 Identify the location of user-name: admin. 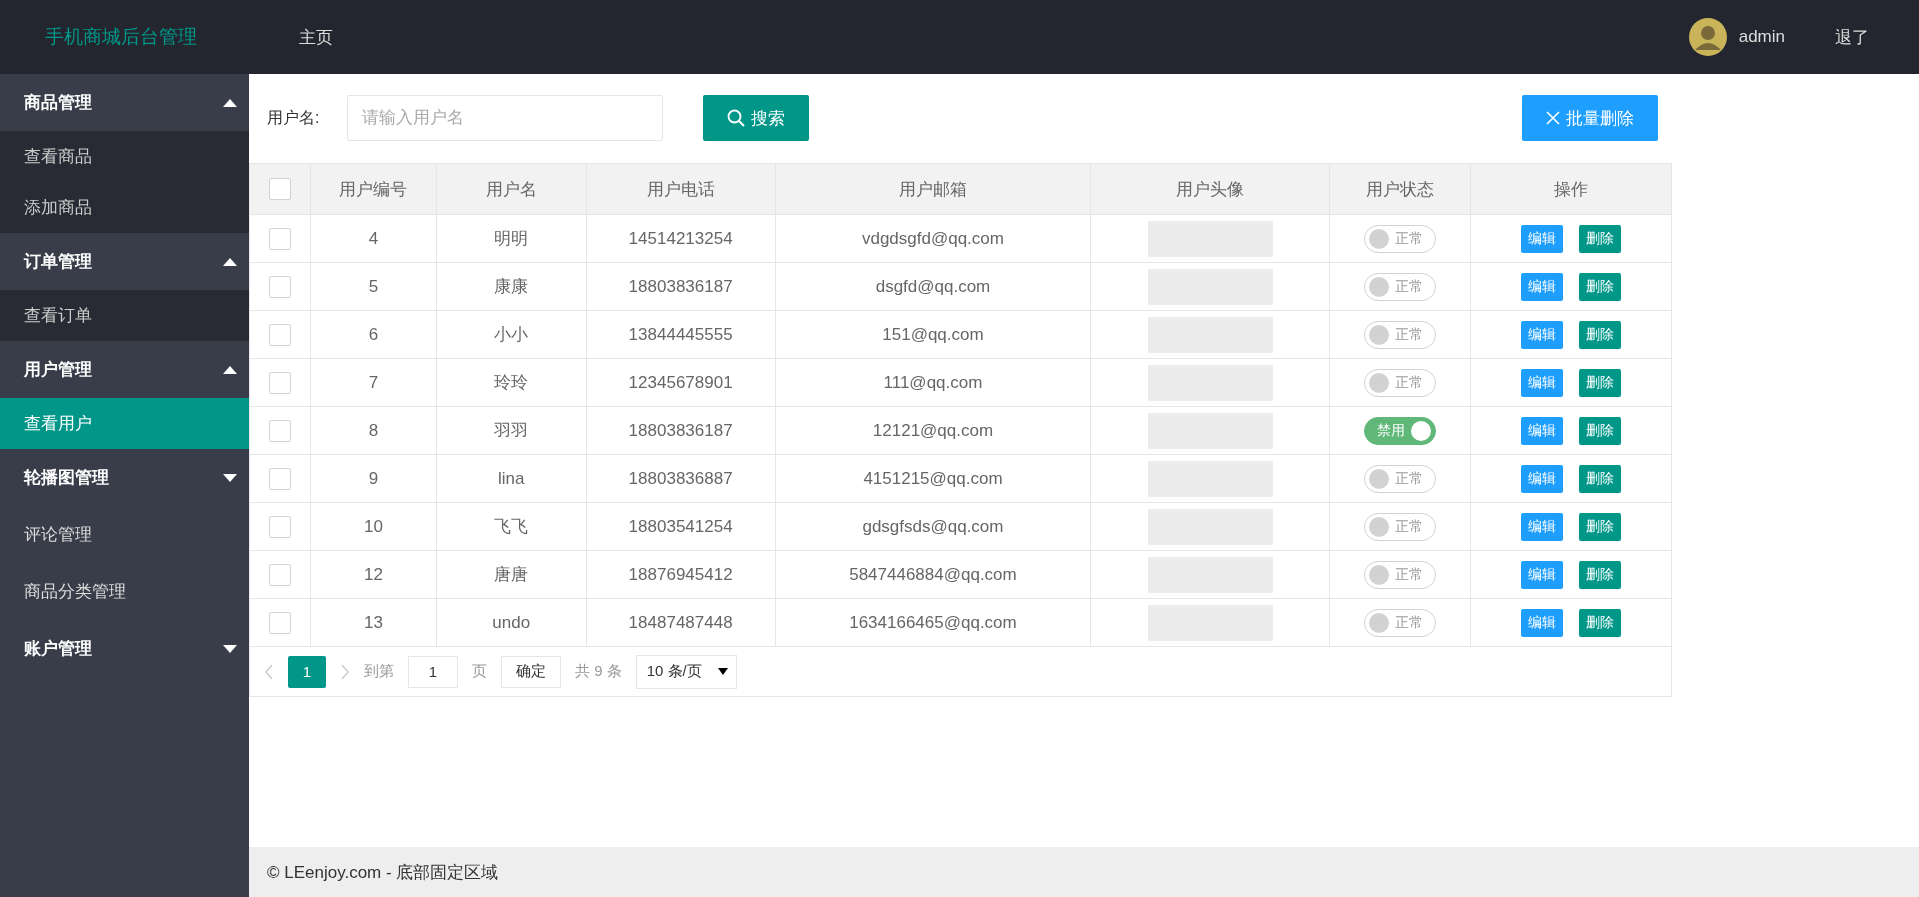
(1761, 37).